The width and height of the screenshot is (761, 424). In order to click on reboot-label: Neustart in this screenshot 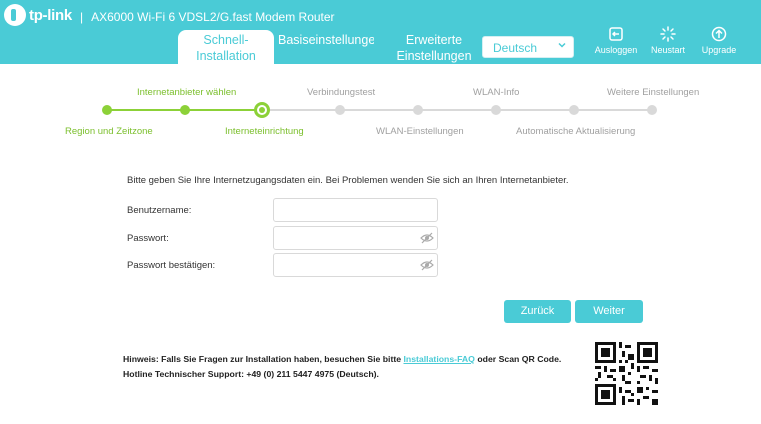, I will do `click(667, 50)`.